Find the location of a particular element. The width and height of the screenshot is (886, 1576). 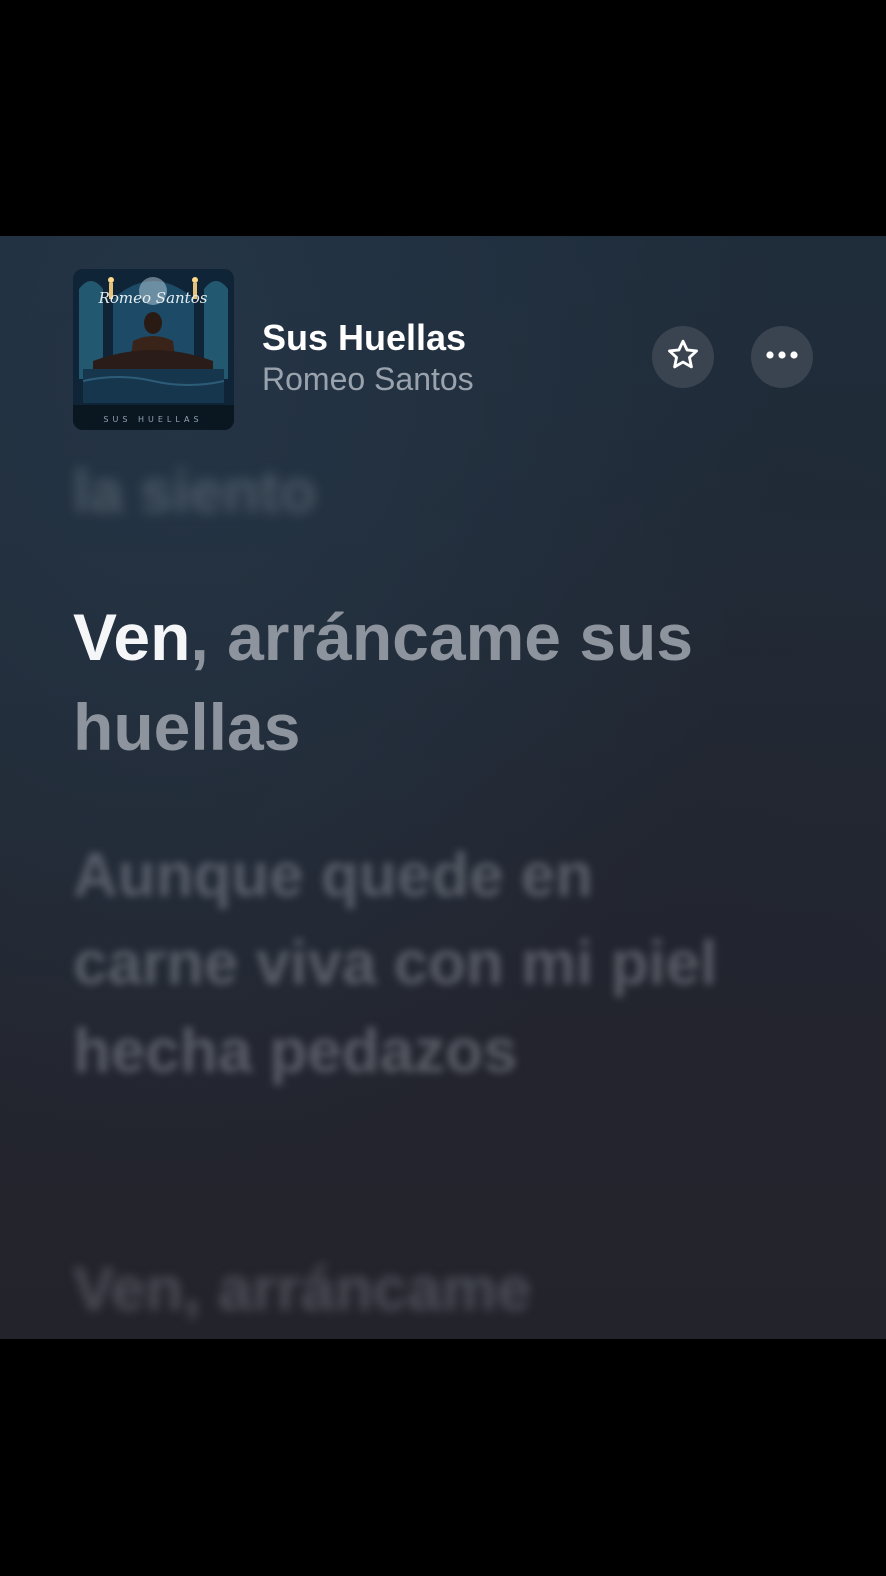

ellipsis-icon is located at coordinates (782, 357).